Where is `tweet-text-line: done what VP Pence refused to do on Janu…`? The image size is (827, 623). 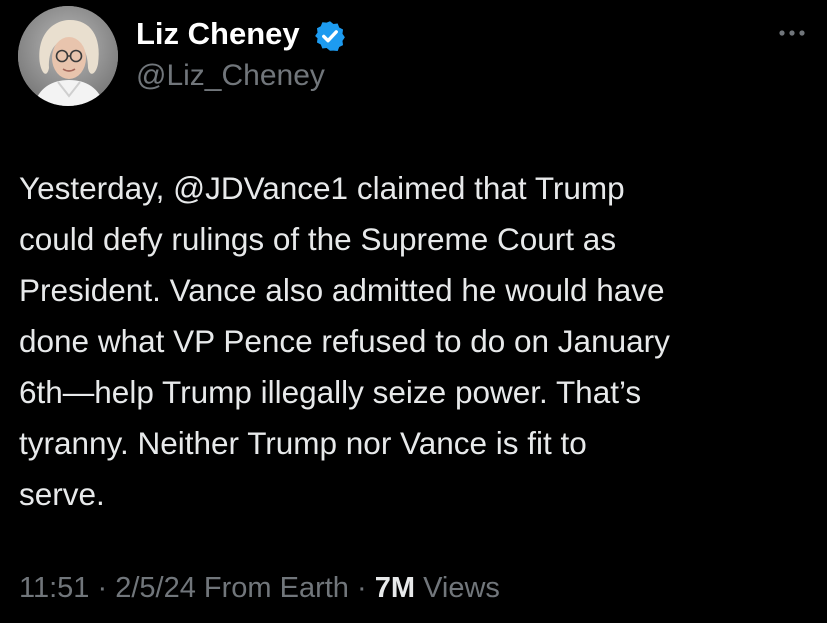
tweet-text-line: done what VP Pence refused to do on Janu… is located at coordinates (344, 341).